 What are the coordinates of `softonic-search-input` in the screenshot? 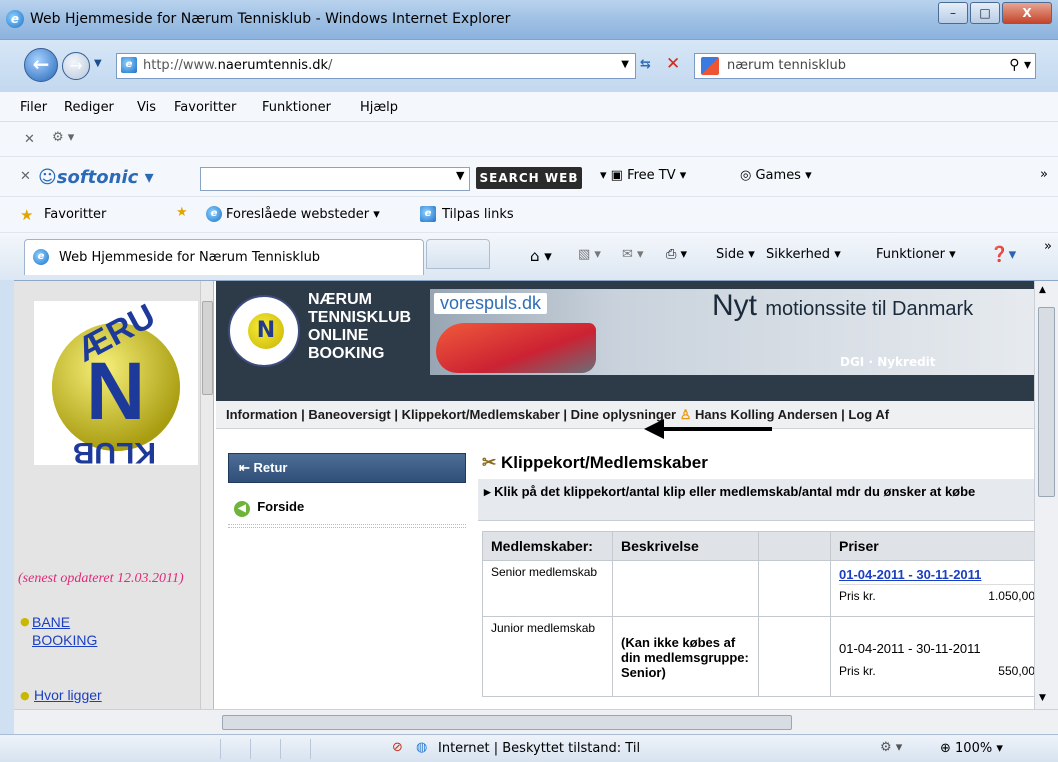 It's located at (335, 179).